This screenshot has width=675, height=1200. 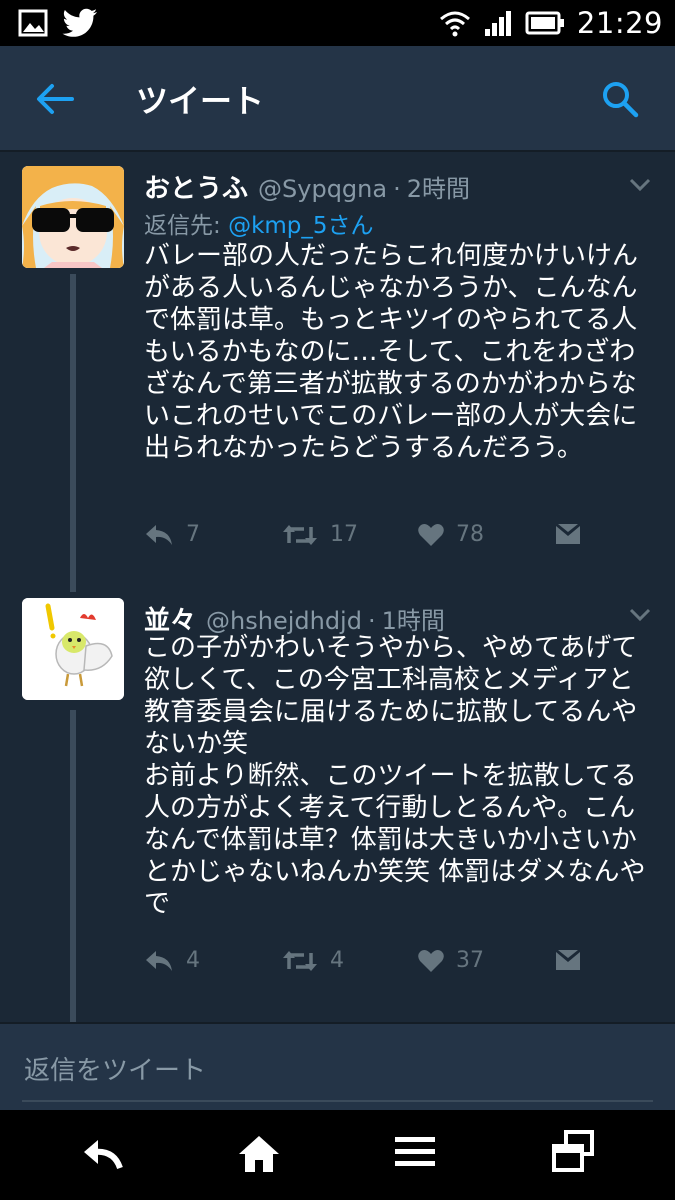 What do you see at coordinates (415, 1152) in the screenshot?
I see `menu-icon` at bounding box center [415, 1152].